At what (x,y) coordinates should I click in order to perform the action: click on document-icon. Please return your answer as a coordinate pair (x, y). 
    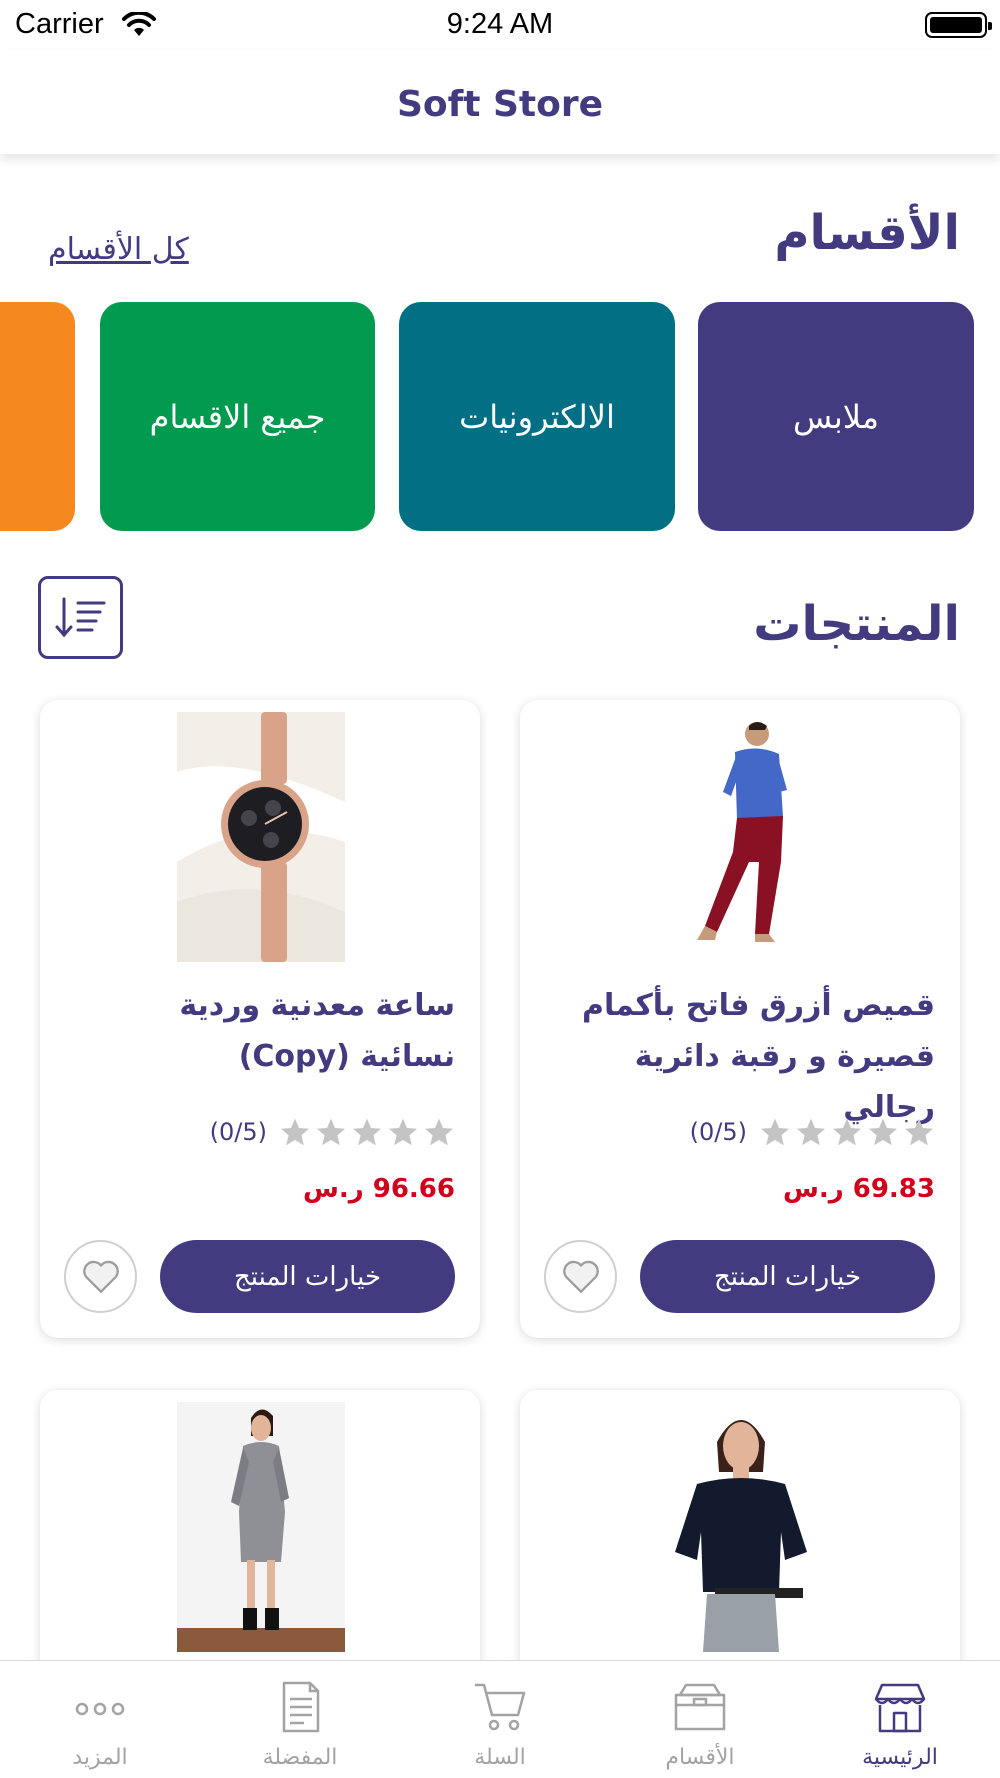
    Looking at the image, I should click on (301, 1707).